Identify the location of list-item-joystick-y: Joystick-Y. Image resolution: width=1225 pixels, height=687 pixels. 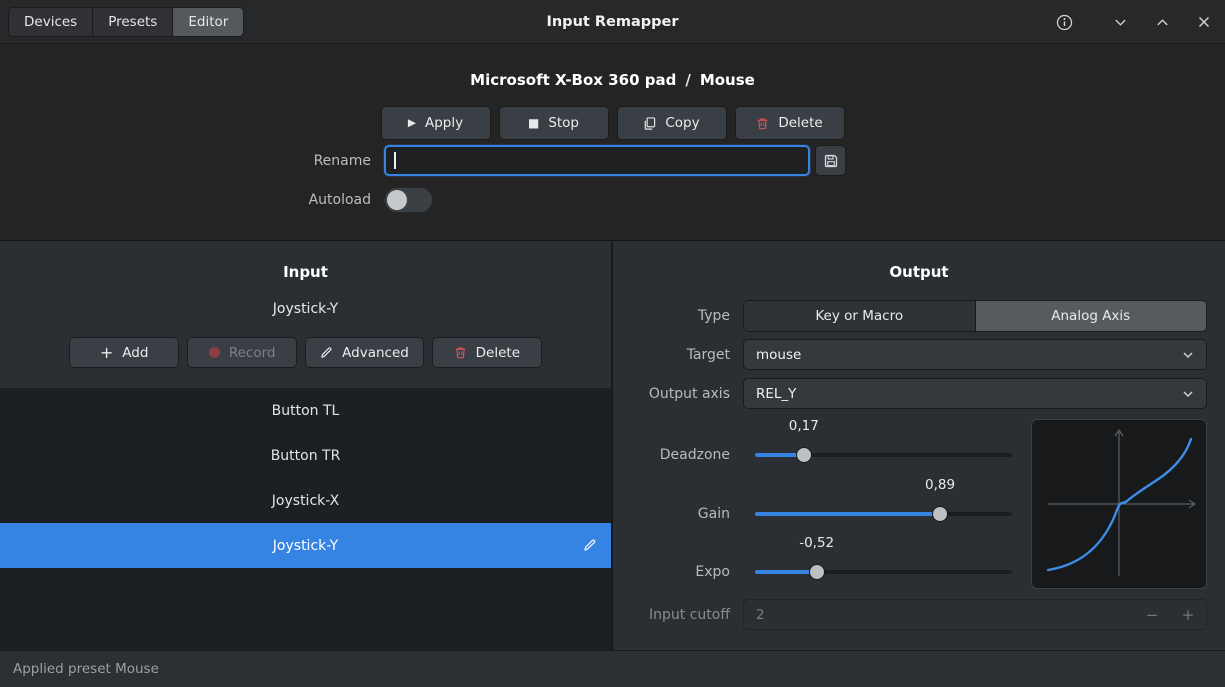
(305, 545).